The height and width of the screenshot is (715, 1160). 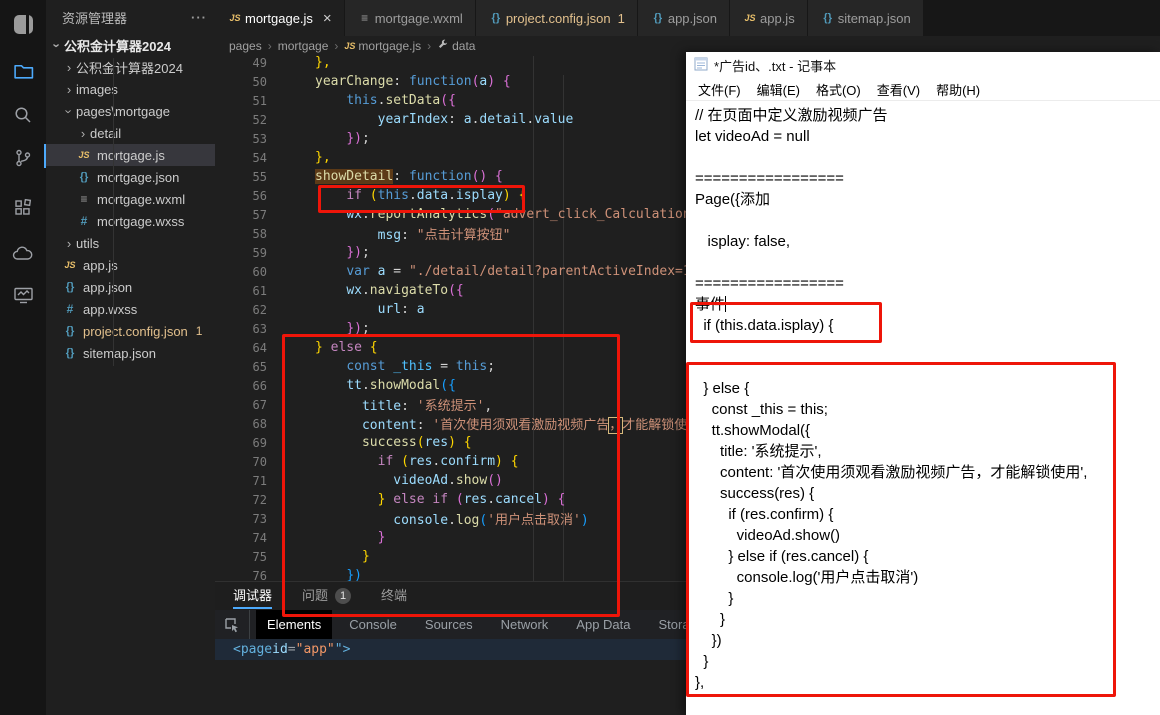 I want to click on devtools-tab-network: Network, so click(x=525, y=624).